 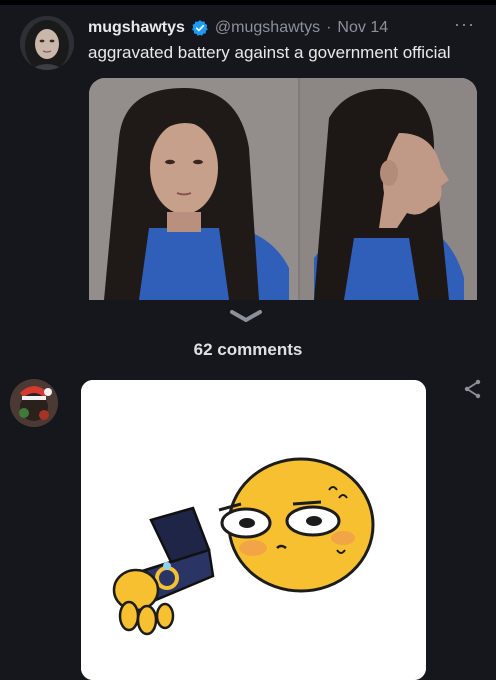 I want to click on commenter-avatar, so click(x=34, y=403).